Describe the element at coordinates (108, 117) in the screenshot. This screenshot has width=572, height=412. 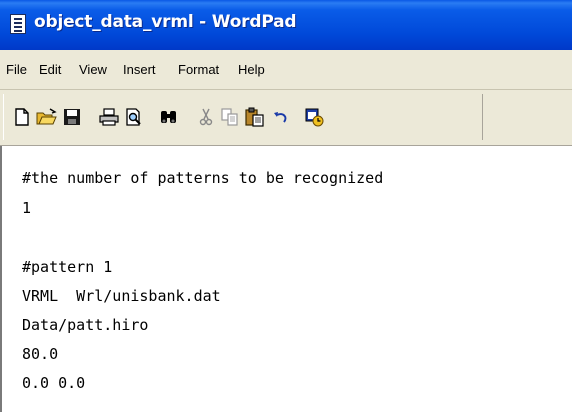
I see `print-icon` at that location.